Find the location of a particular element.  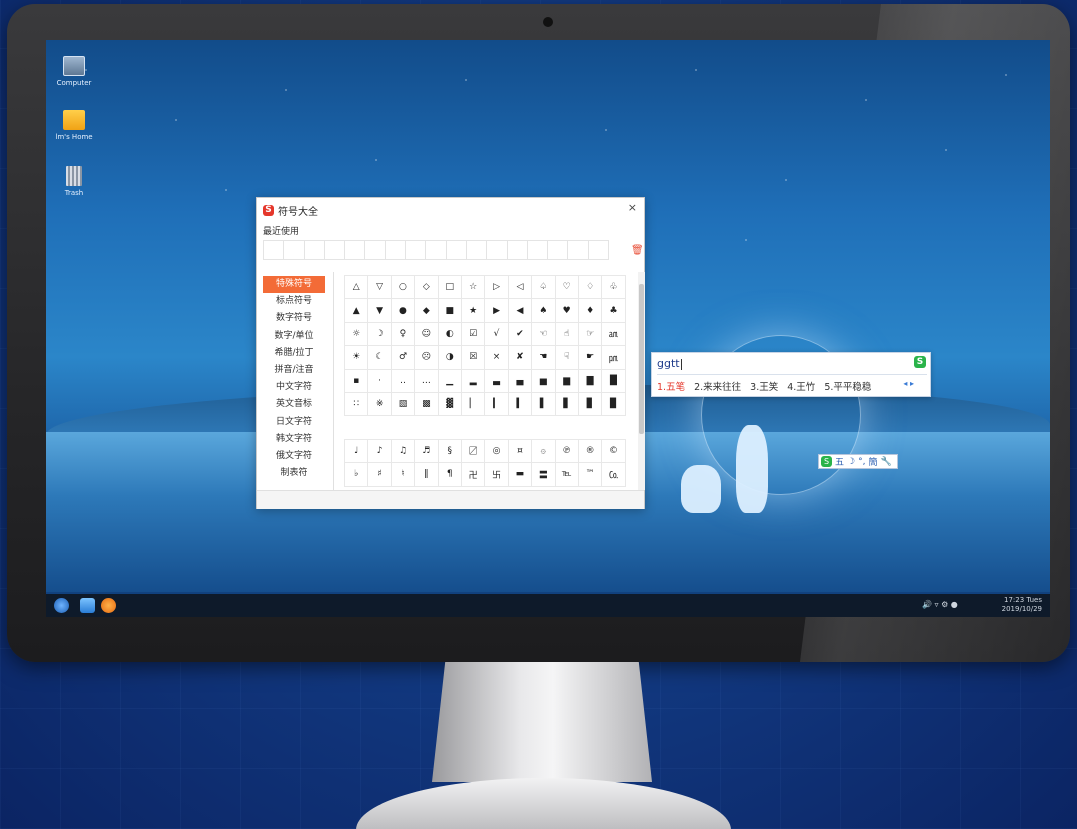

category-tab: 中文字符 is located at coordinates (294, 387).